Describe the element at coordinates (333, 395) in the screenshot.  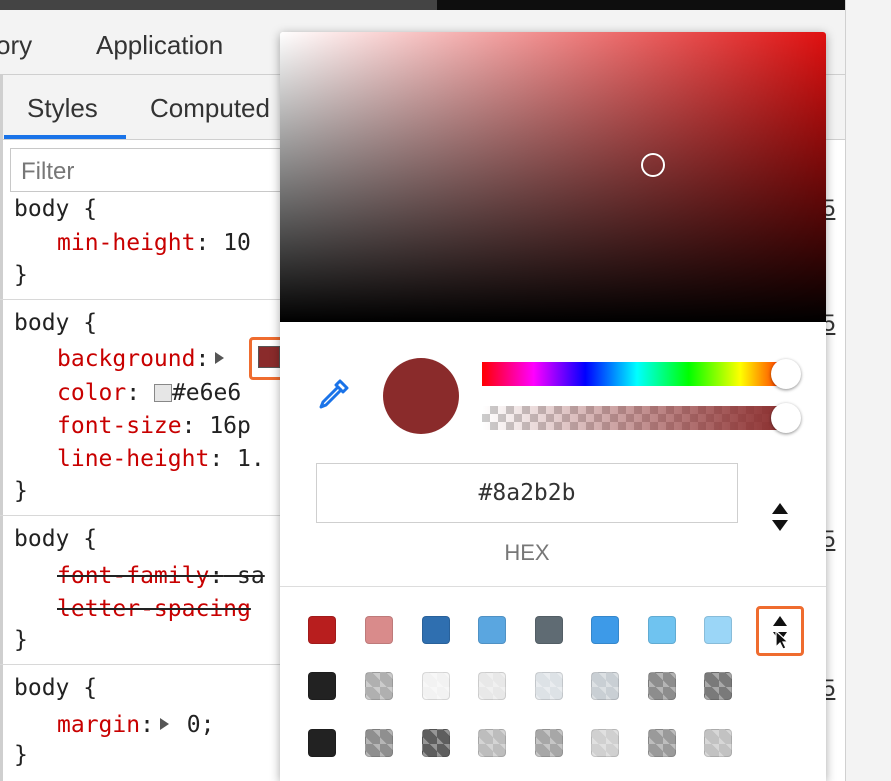
I see `eyedropper-icon` at that location.